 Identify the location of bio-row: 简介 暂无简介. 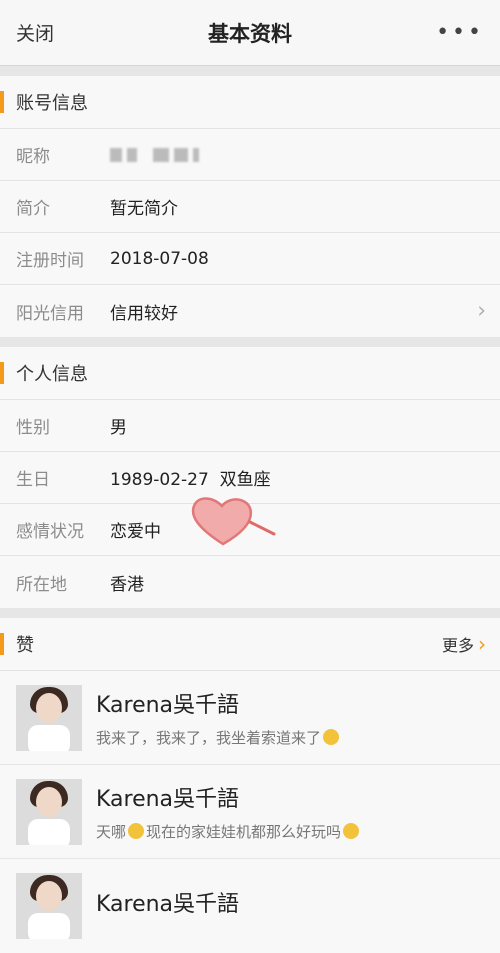
(250, 207).